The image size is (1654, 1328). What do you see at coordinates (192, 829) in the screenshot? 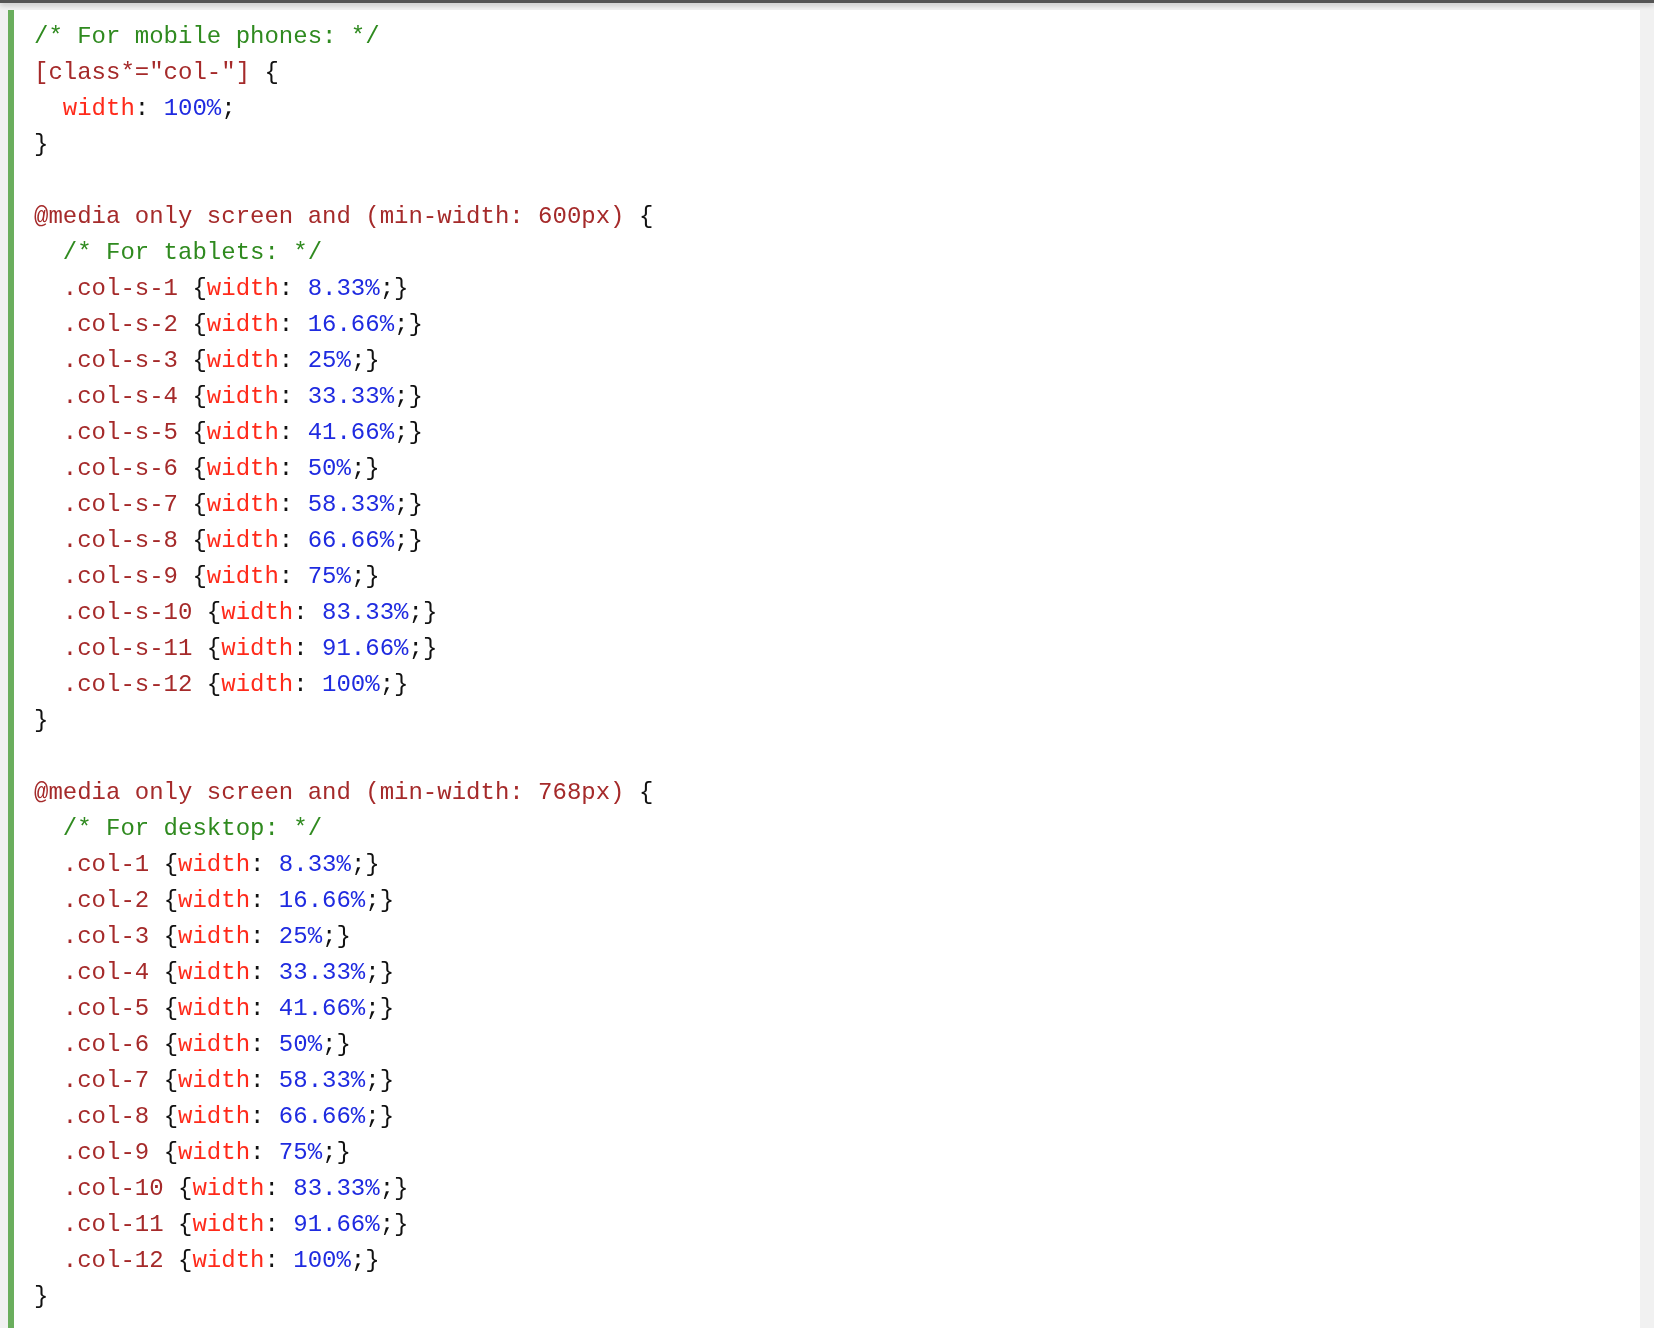
I see `code-line: /* For desktop: */` at bounding box center [192, 829].